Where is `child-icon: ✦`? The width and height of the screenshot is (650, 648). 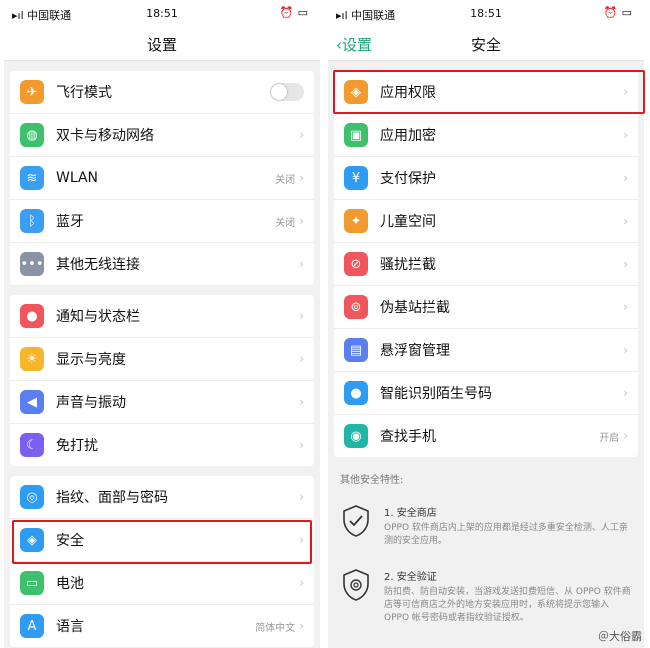
child-icon: ✦ is located at coordinates (356, 221).